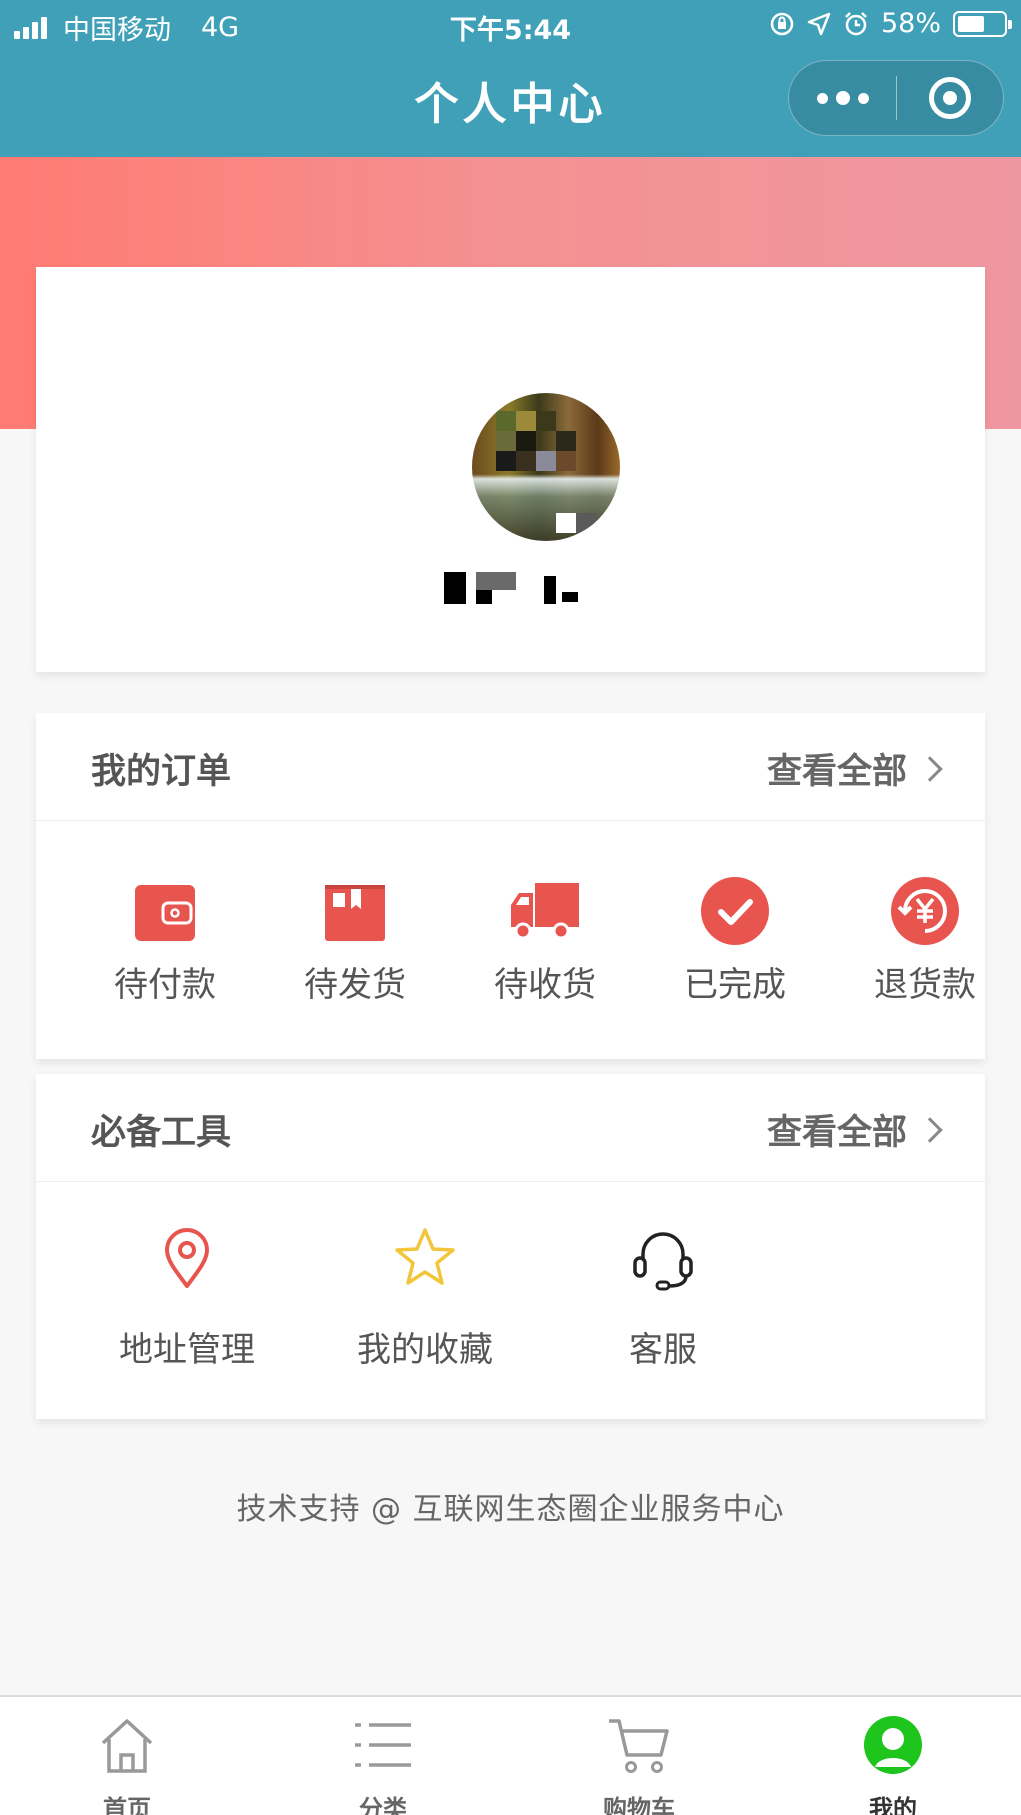 This screenshot has width=1021, height=1815. What do you see at coordinates (510, 1509) in the screenshot?
I see `tech-support-note: 技术支持 @ 互联网生态圈企业服务中心` at bounding box center [510, 1509].